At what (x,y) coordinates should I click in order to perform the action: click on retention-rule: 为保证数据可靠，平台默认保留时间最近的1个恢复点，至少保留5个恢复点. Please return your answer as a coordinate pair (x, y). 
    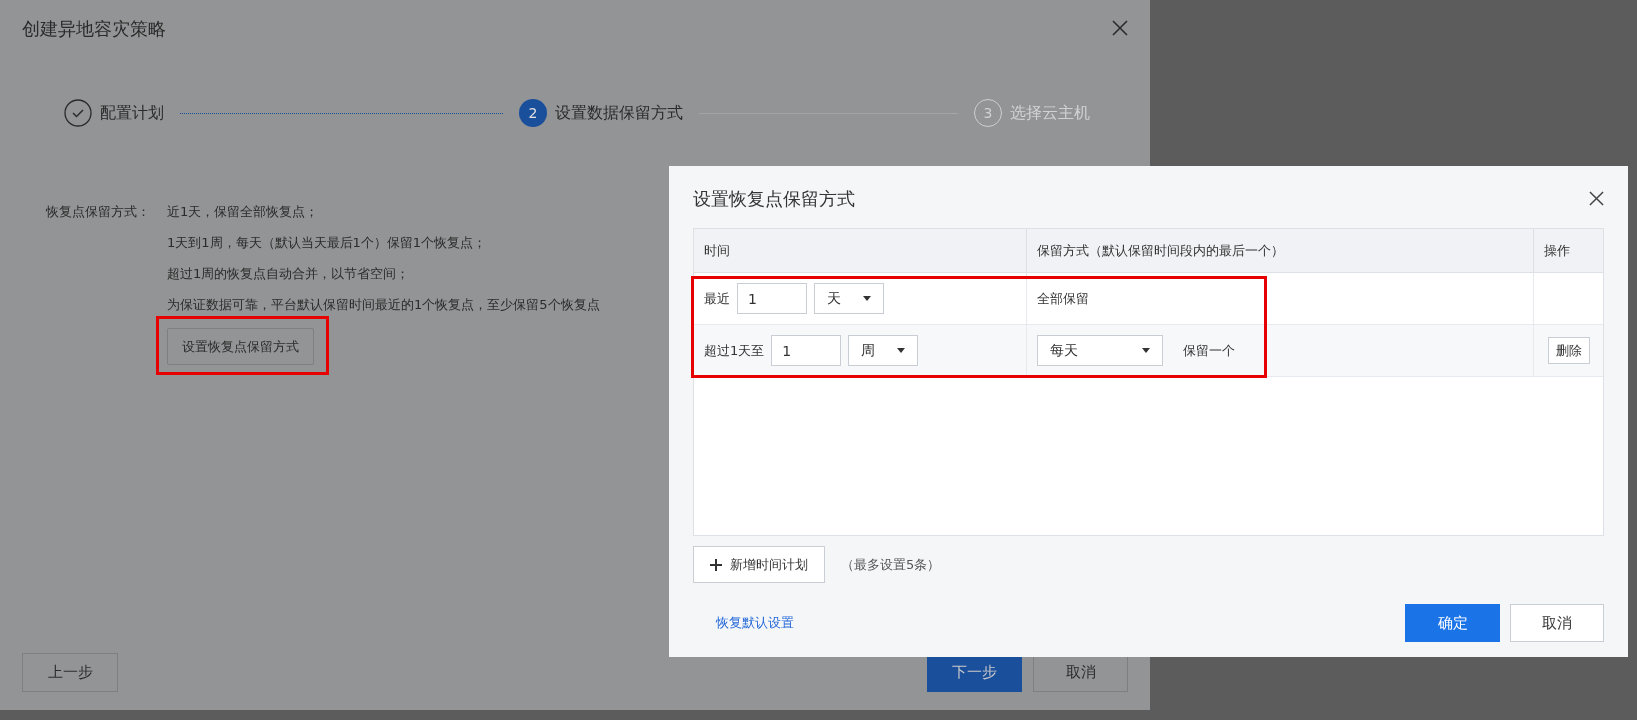
    Looking at the image, I should click on (383, 305).